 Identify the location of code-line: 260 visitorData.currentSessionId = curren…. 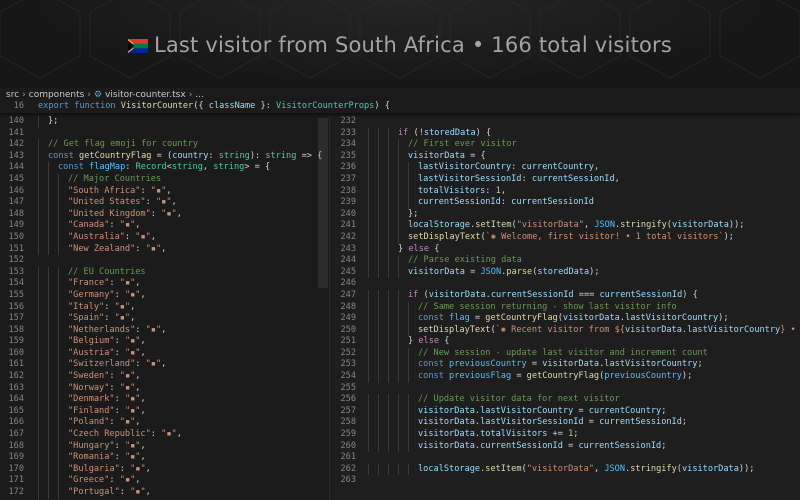
(565, 446).